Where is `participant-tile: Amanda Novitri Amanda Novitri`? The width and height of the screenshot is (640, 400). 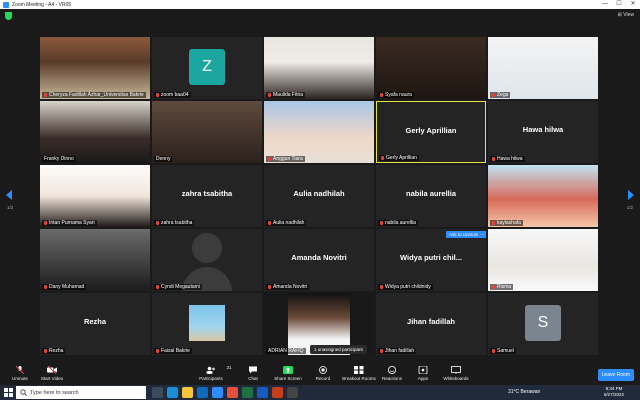
participant-tile: Amanda Novitri Amanda Novitri is located at coordinates (319, 260).